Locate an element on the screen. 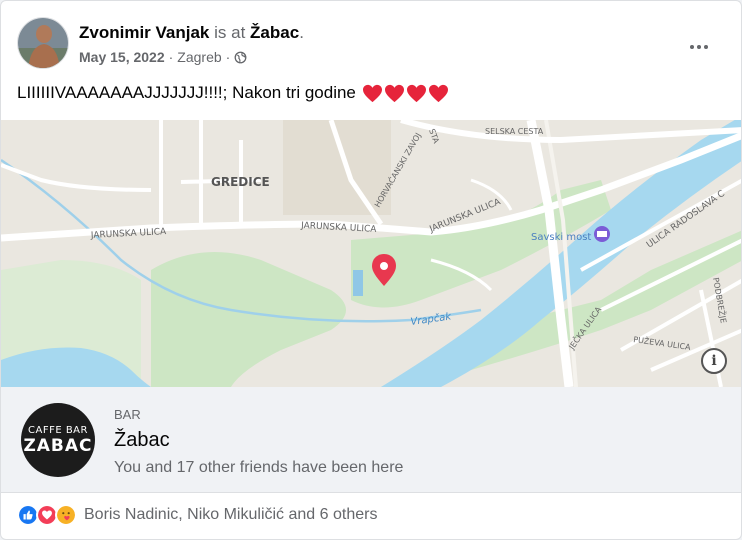  reaction-icons is located at coordinates (47, 515).